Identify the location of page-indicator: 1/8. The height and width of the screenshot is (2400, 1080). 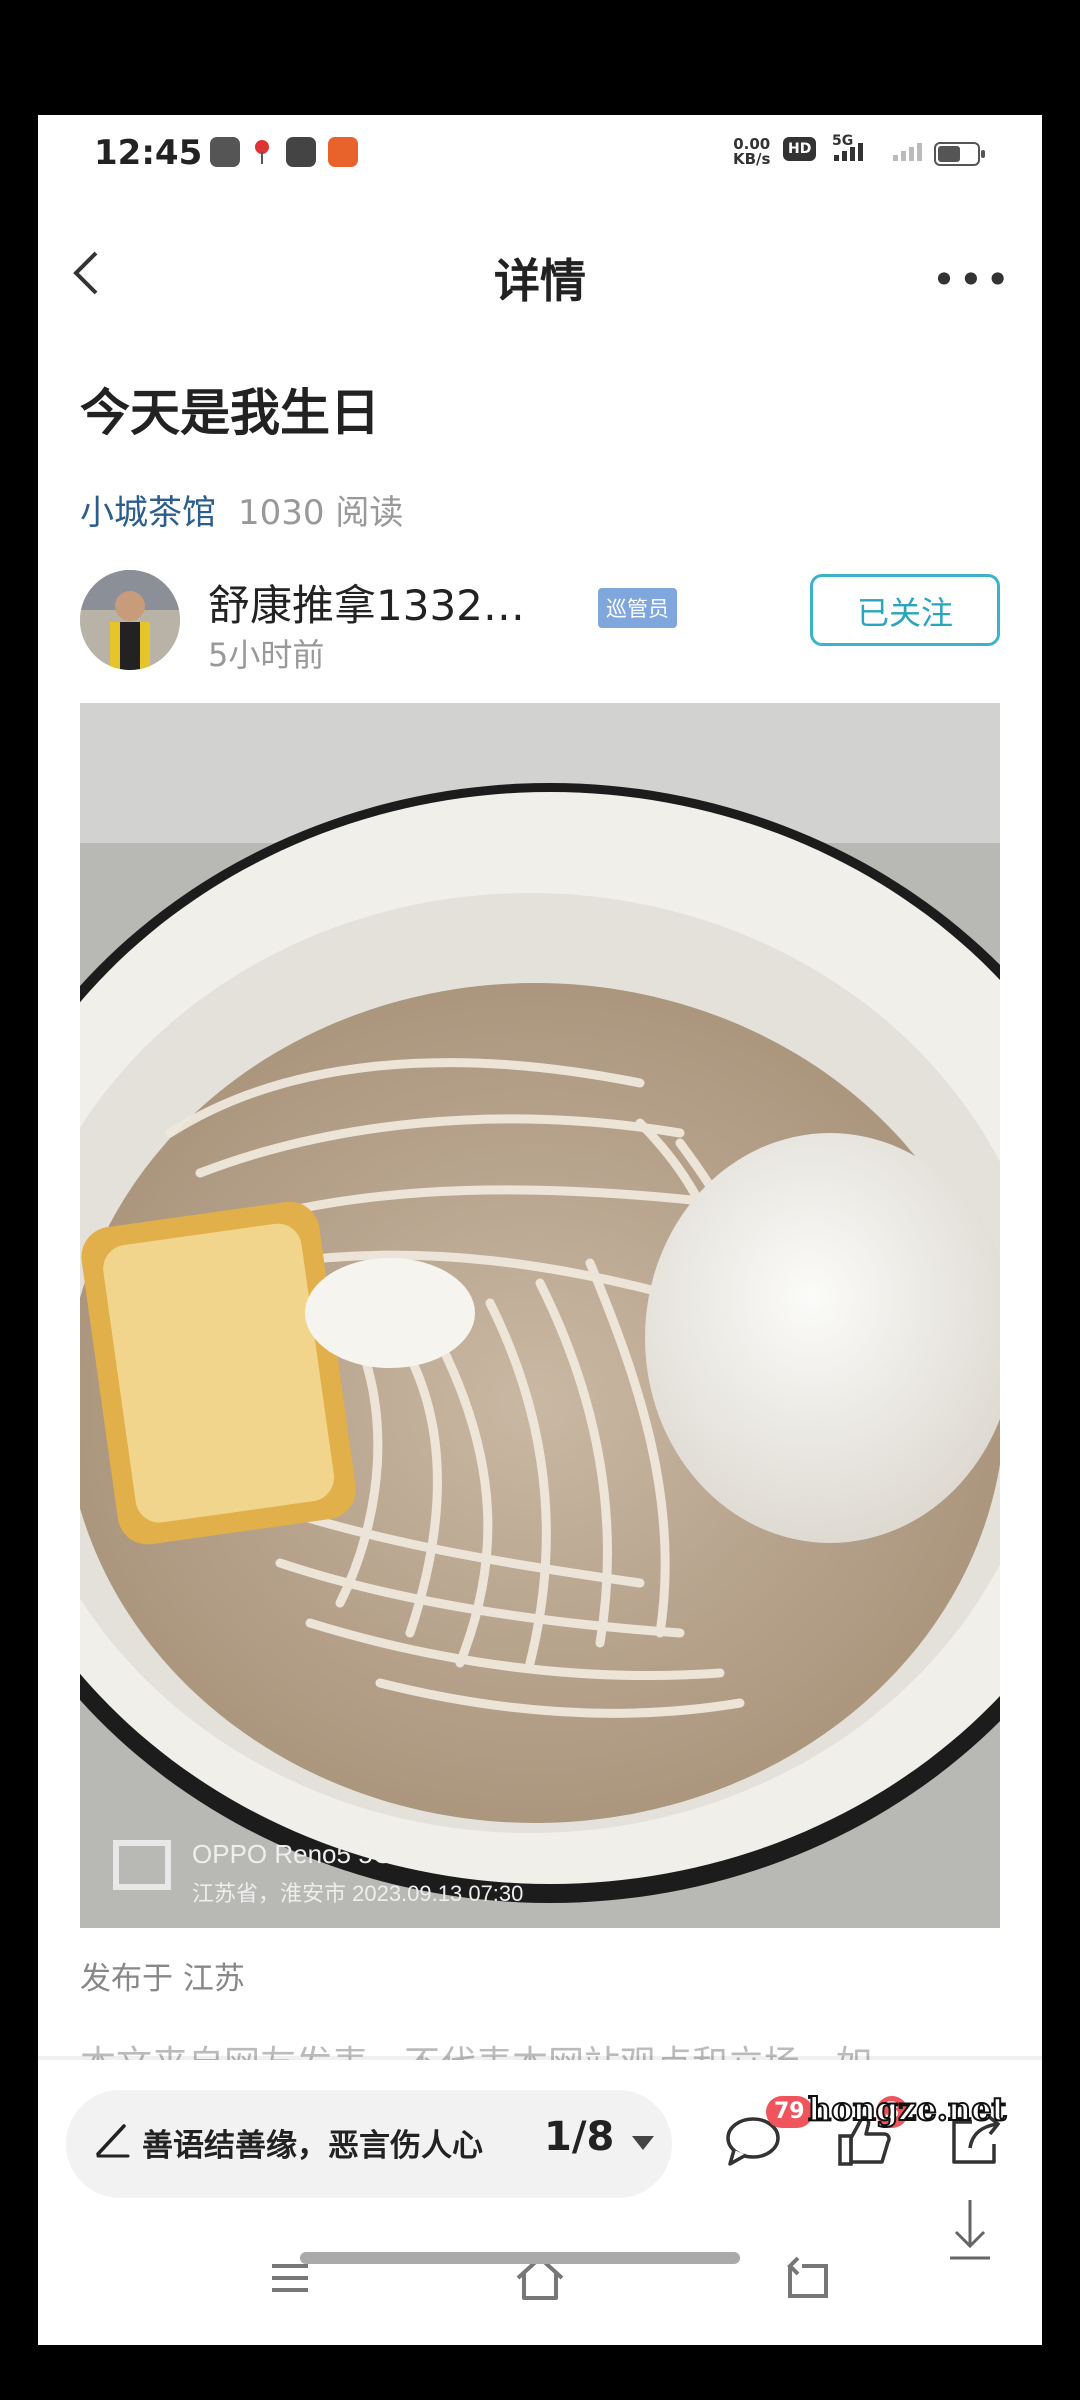
(579, 2137).